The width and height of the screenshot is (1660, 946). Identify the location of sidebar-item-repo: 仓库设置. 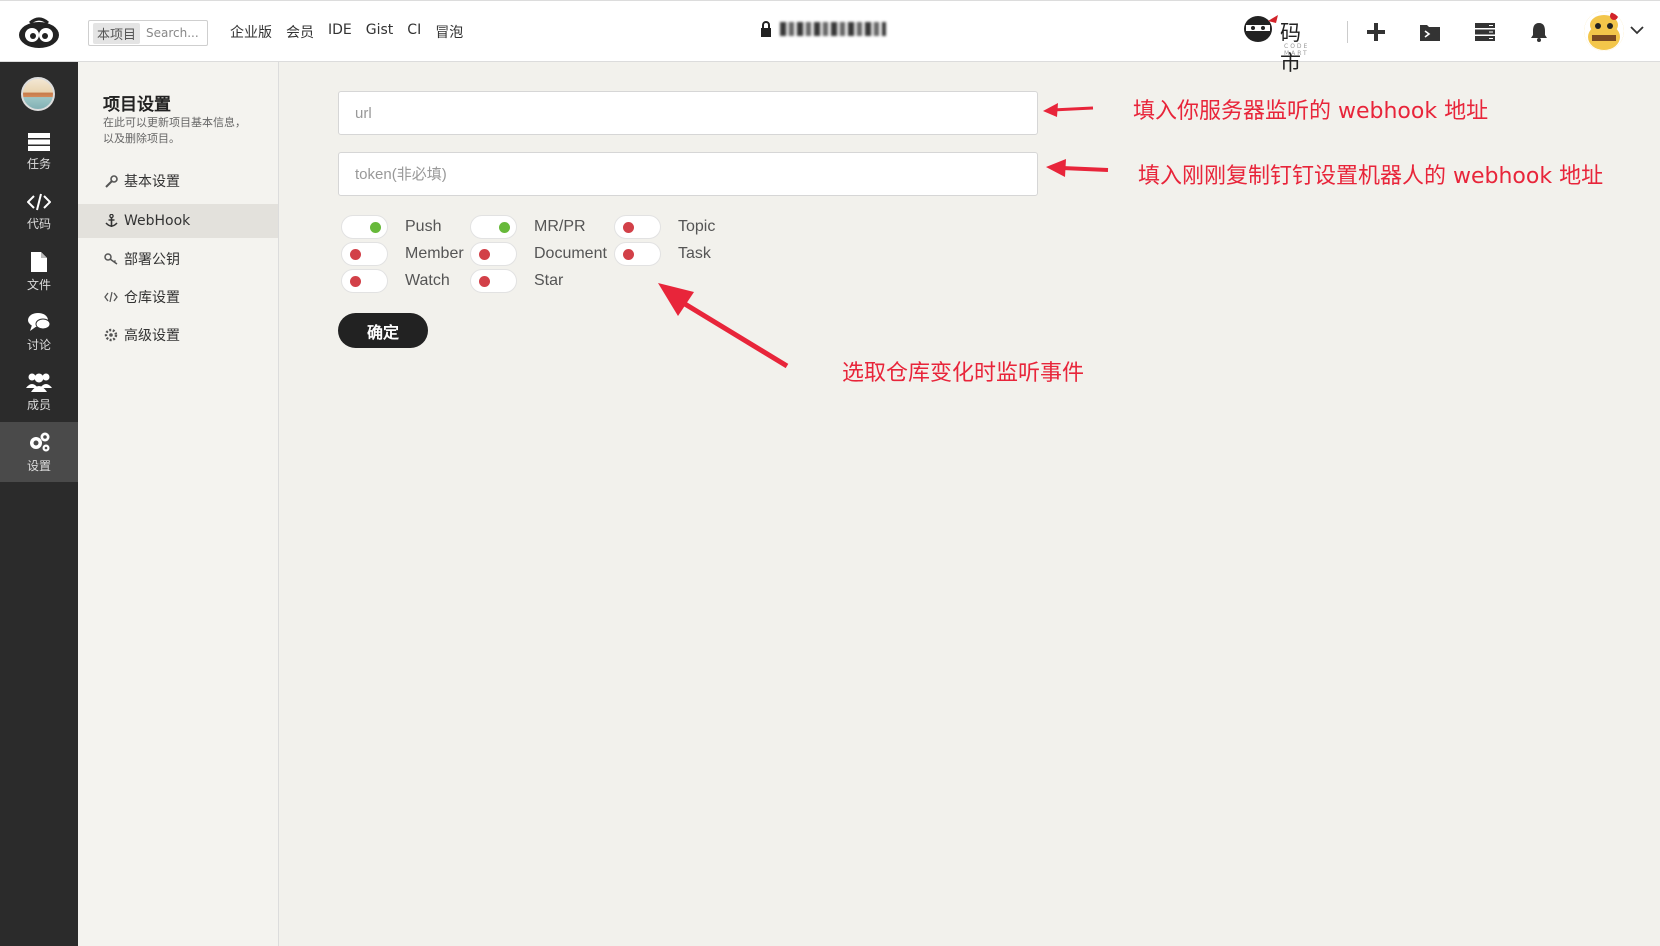
(178, 297).